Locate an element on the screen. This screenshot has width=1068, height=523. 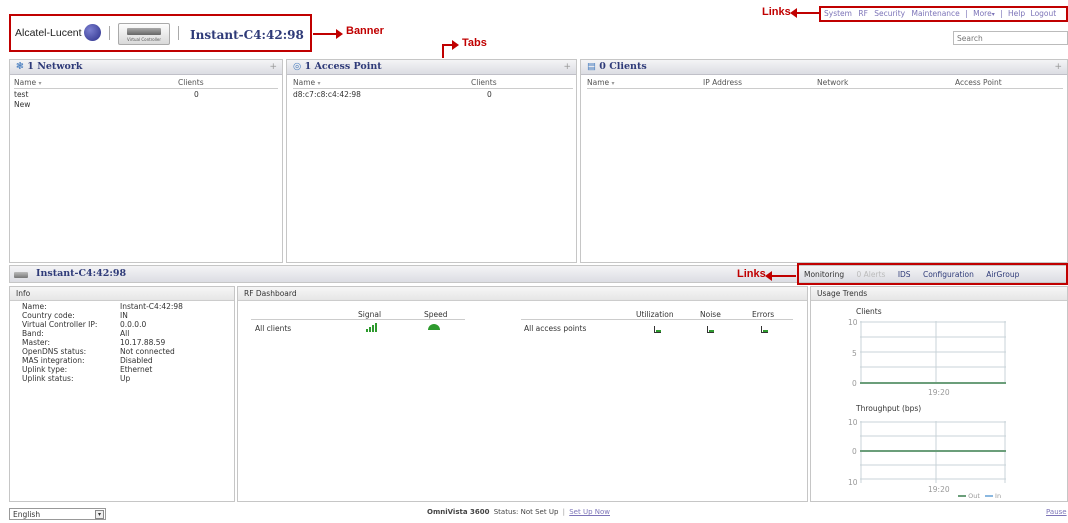
clients-chart-ytick: 10 is located at coordinates (853, 322).